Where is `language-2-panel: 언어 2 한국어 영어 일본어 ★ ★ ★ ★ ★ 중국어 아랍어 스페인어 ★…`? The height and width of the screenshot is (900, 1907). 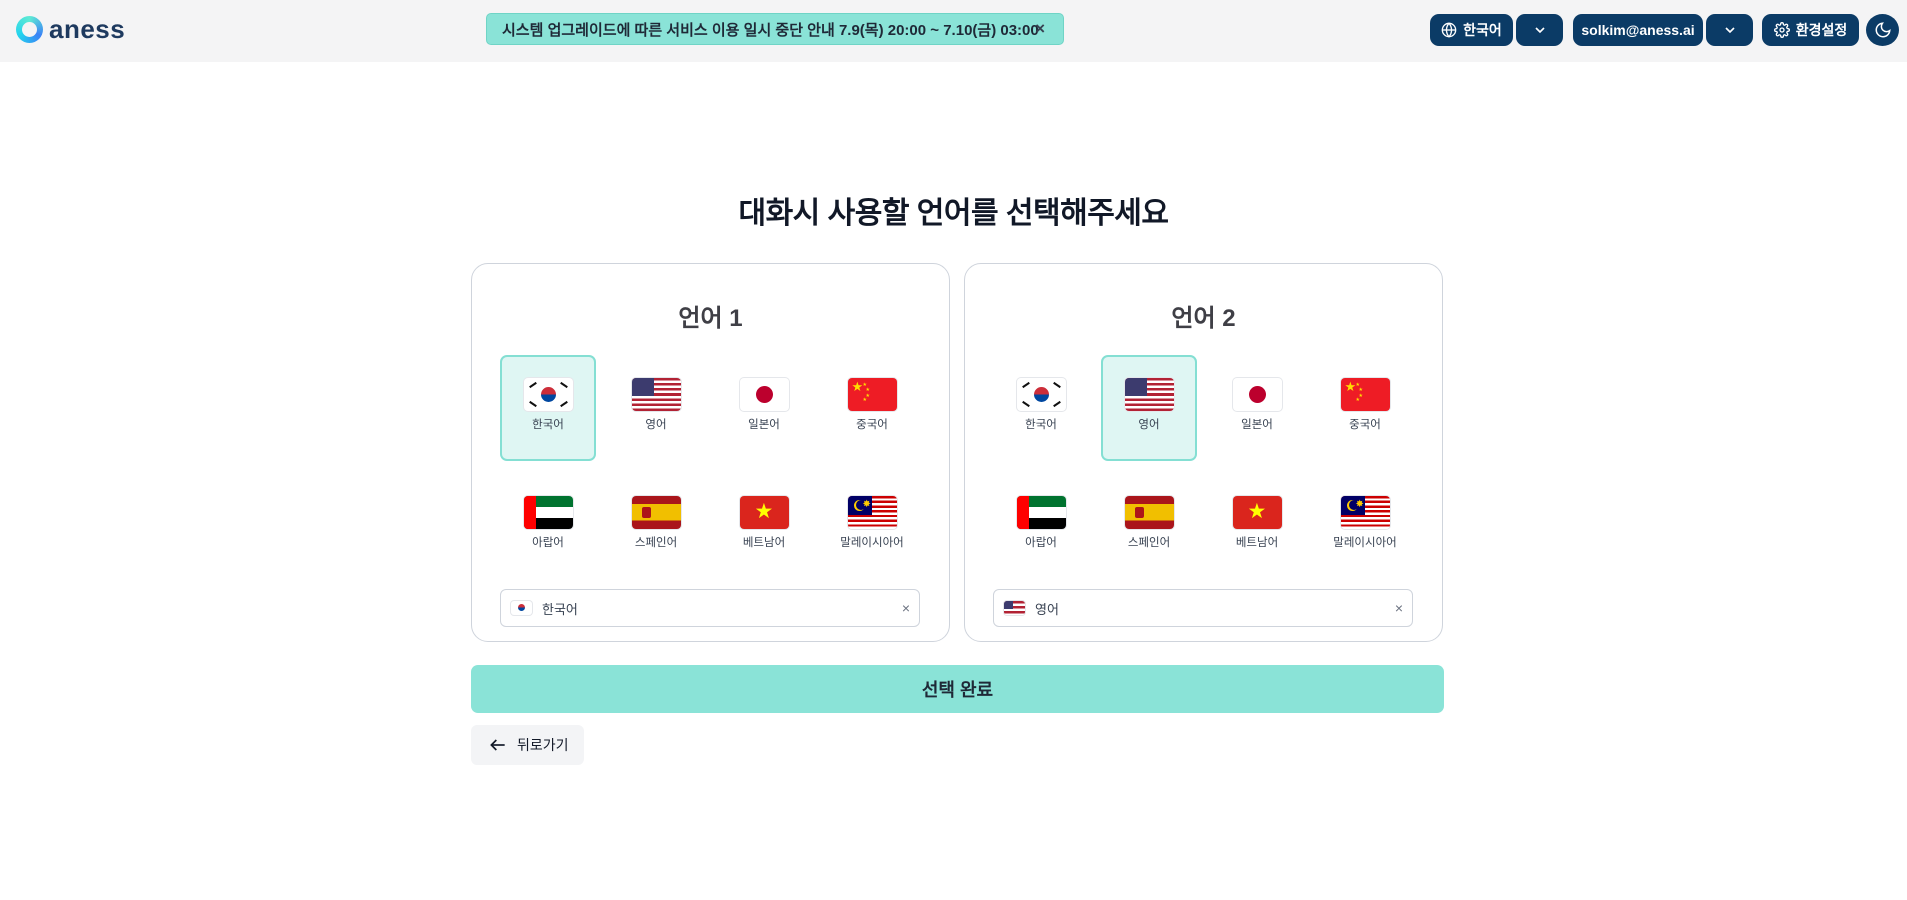
language-2-panel: 언어 2 한국어 영어 일본어 ★ ★ ★ ★ ★ 중국어 아랍어 스페인어 ★… is located at coordinates (1203, 452).